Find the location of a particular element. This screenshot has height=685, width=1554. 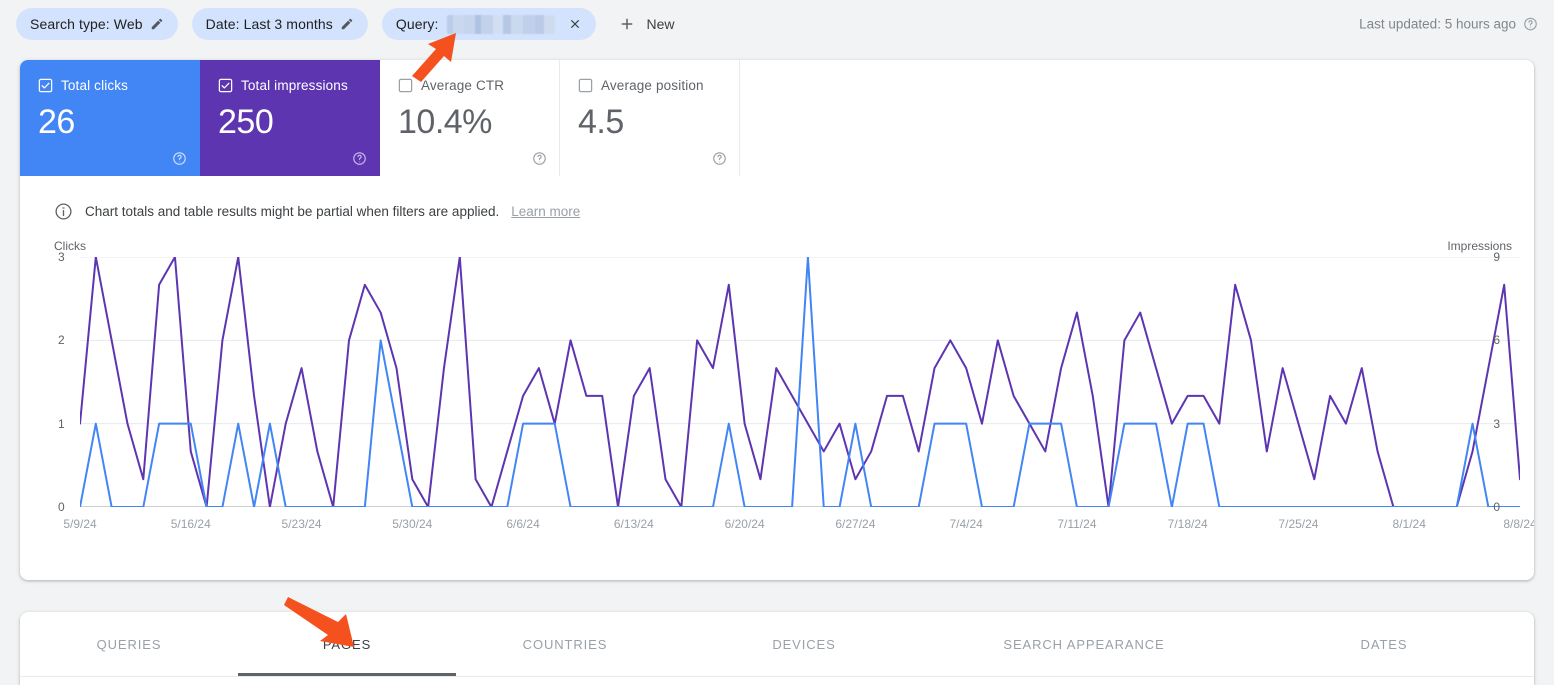

tab-countries: COUNTRIES is located at coordinates (565, 644).